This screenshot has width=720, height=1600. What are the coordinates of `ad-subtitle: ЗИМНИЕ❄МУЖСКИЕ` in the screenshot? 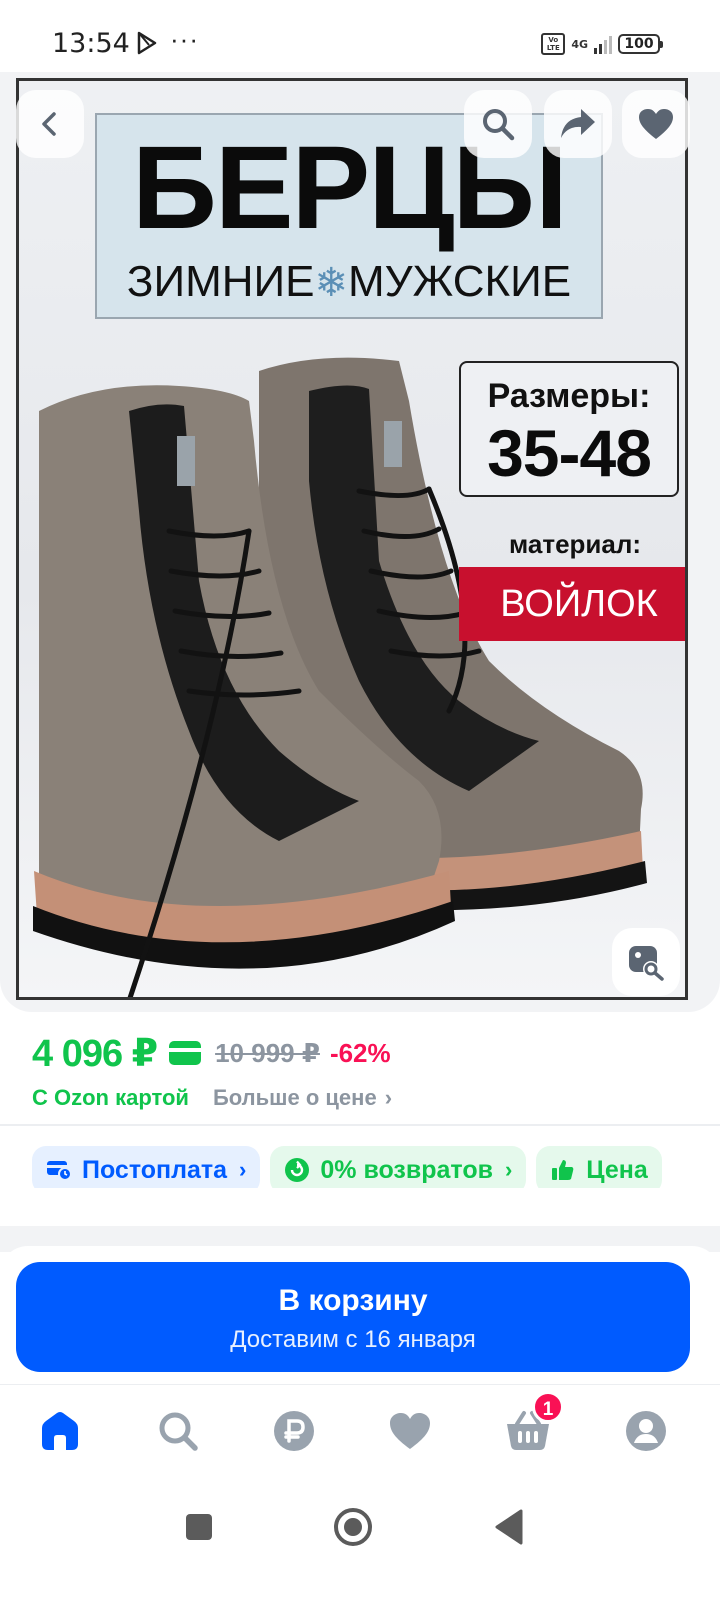 It's located at (349, 281).